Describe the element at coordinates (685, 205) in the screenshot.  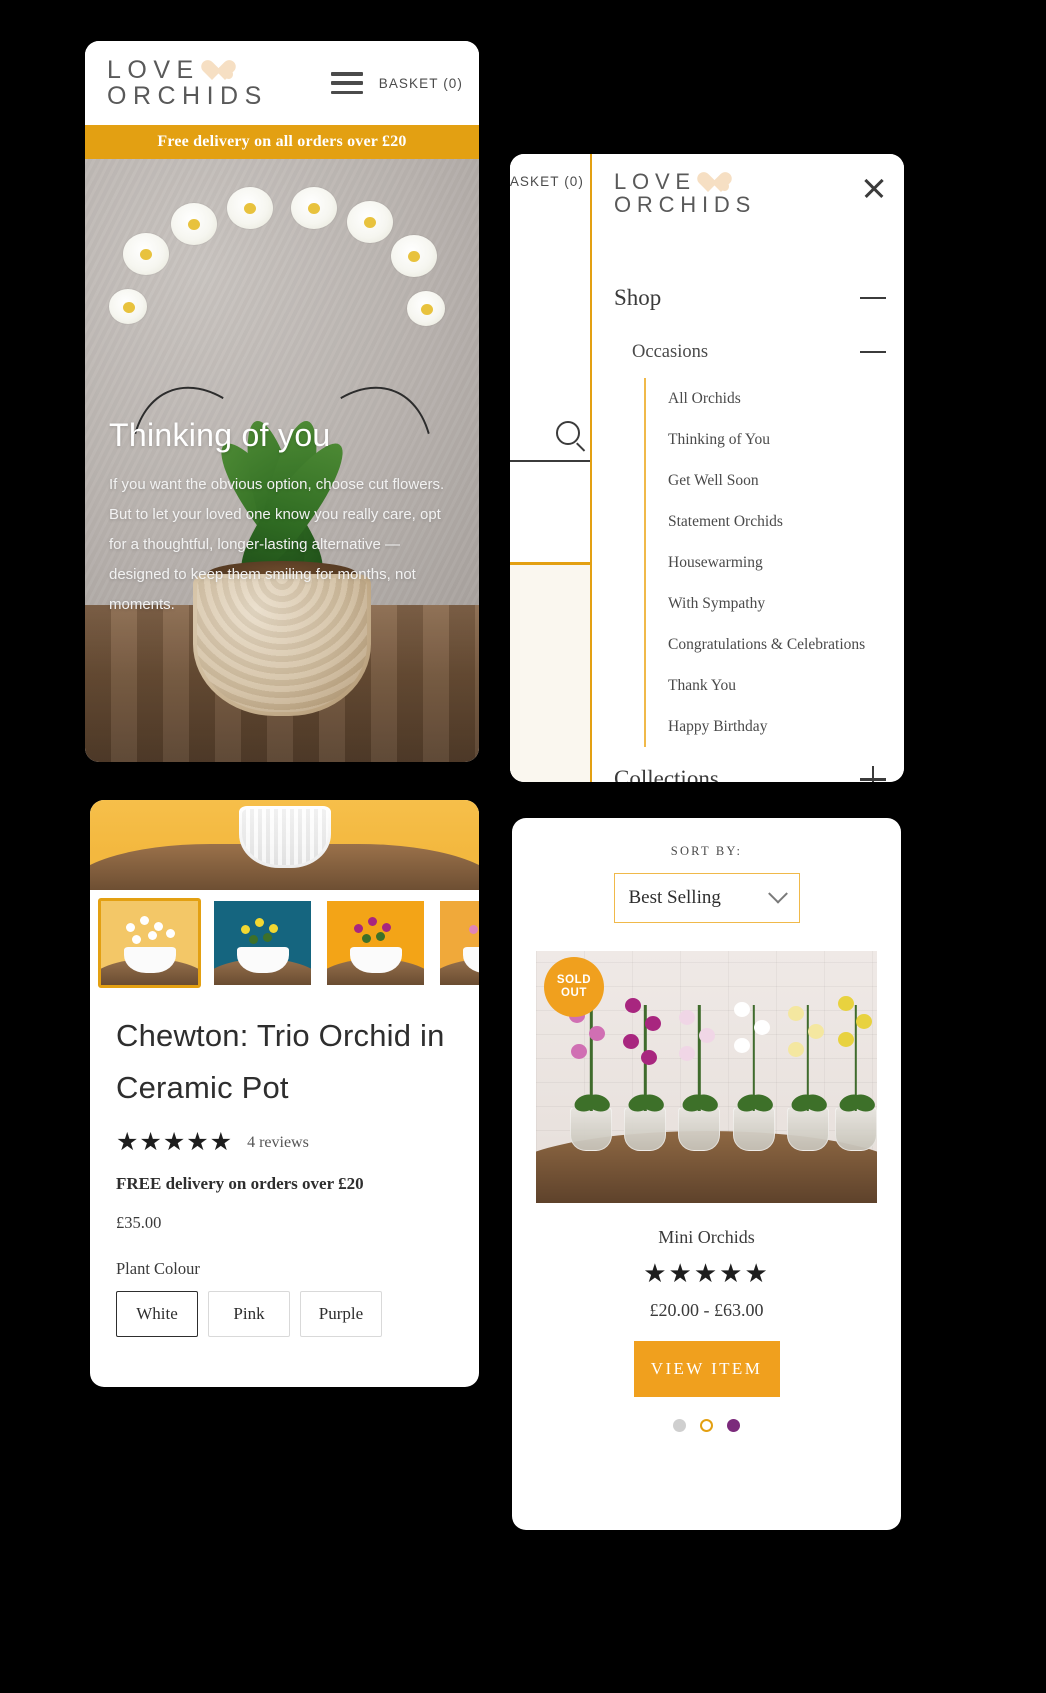
I see `drawer-logo-line2: ORCHIDS` at that location.